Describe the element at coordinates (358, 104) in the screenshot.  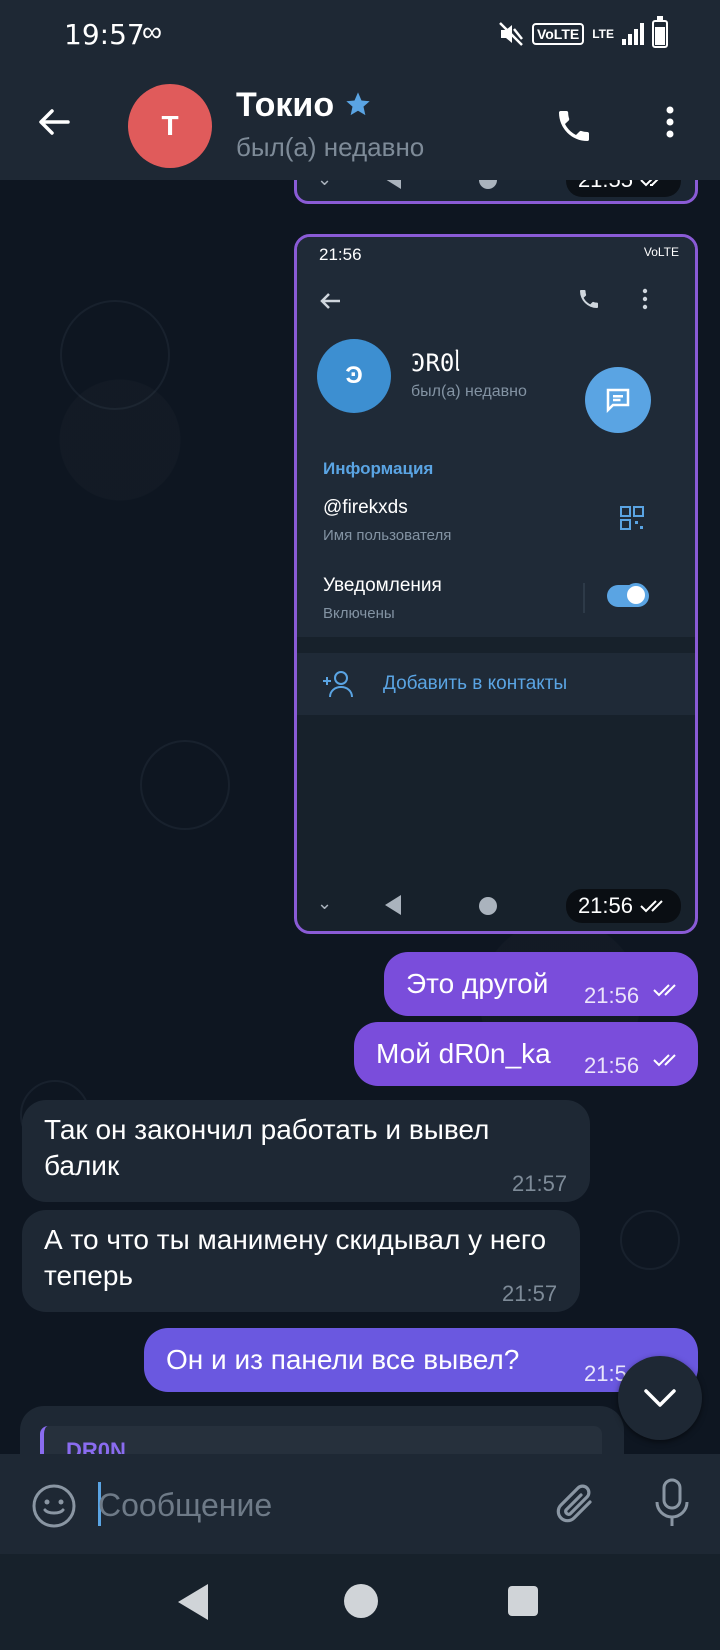
I see `premium-star-icon` at that location.